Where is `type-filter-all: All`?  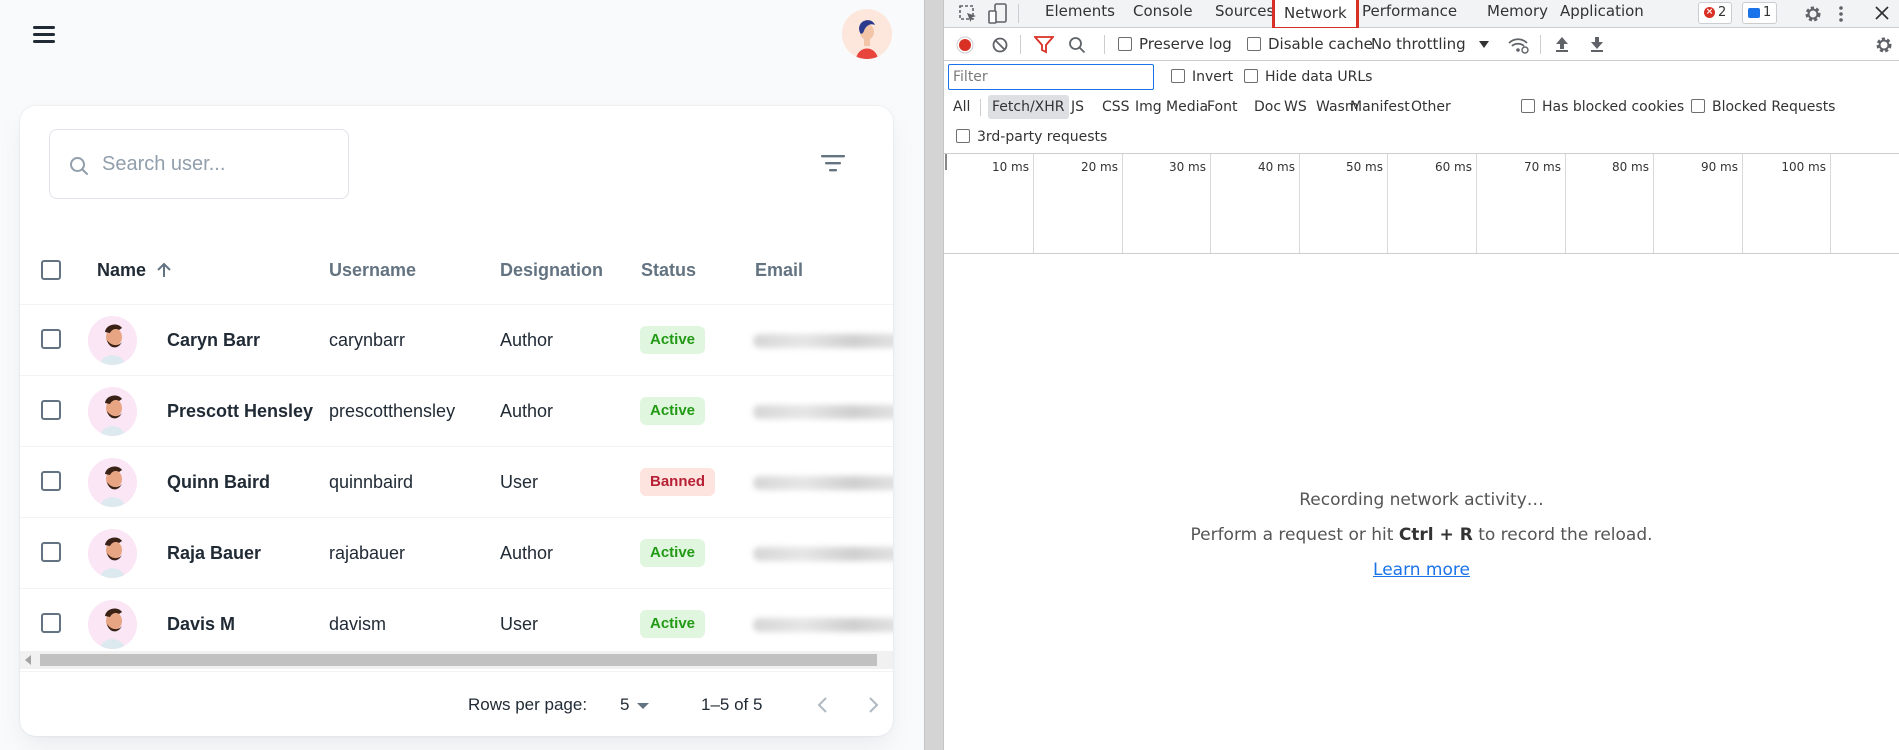 type-filter-all: All is located at coordinates (961, 107).